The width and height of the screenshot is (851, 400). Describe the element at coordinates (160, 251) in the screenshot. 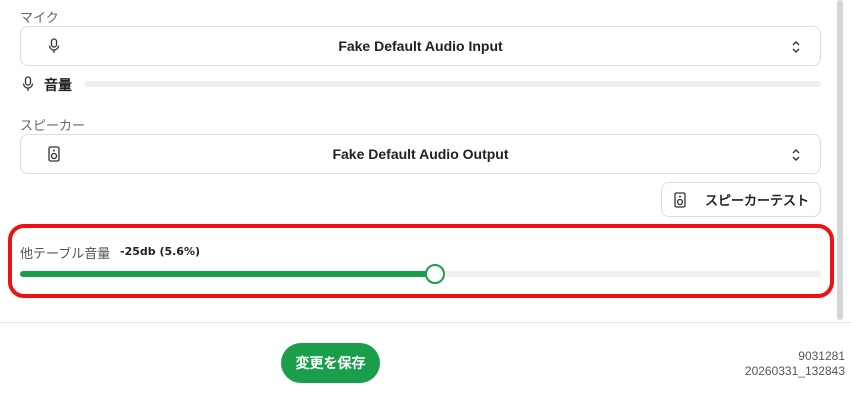

I see `table-volume-value: -25db (5.6%)` at that location.